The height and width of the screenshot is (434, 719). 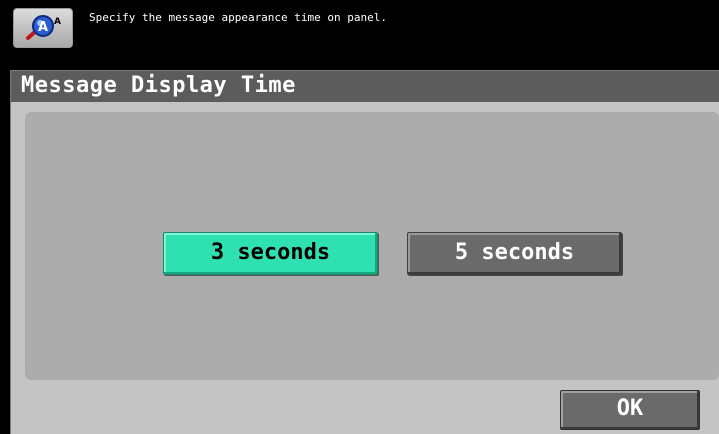 I want to click on page-title: Message Display Time, so click(x=158, y=85).